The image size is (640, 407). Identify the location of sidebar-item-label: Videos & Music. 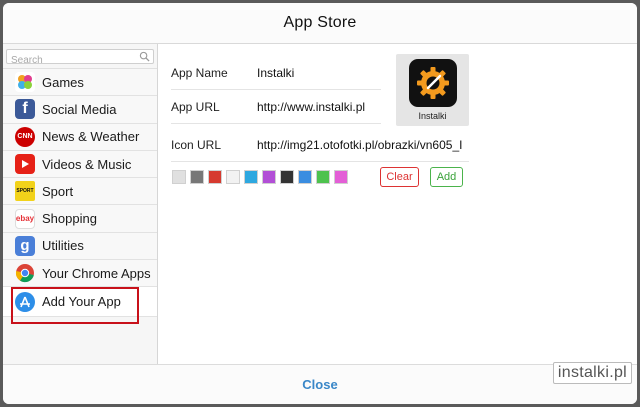
(87, 164).